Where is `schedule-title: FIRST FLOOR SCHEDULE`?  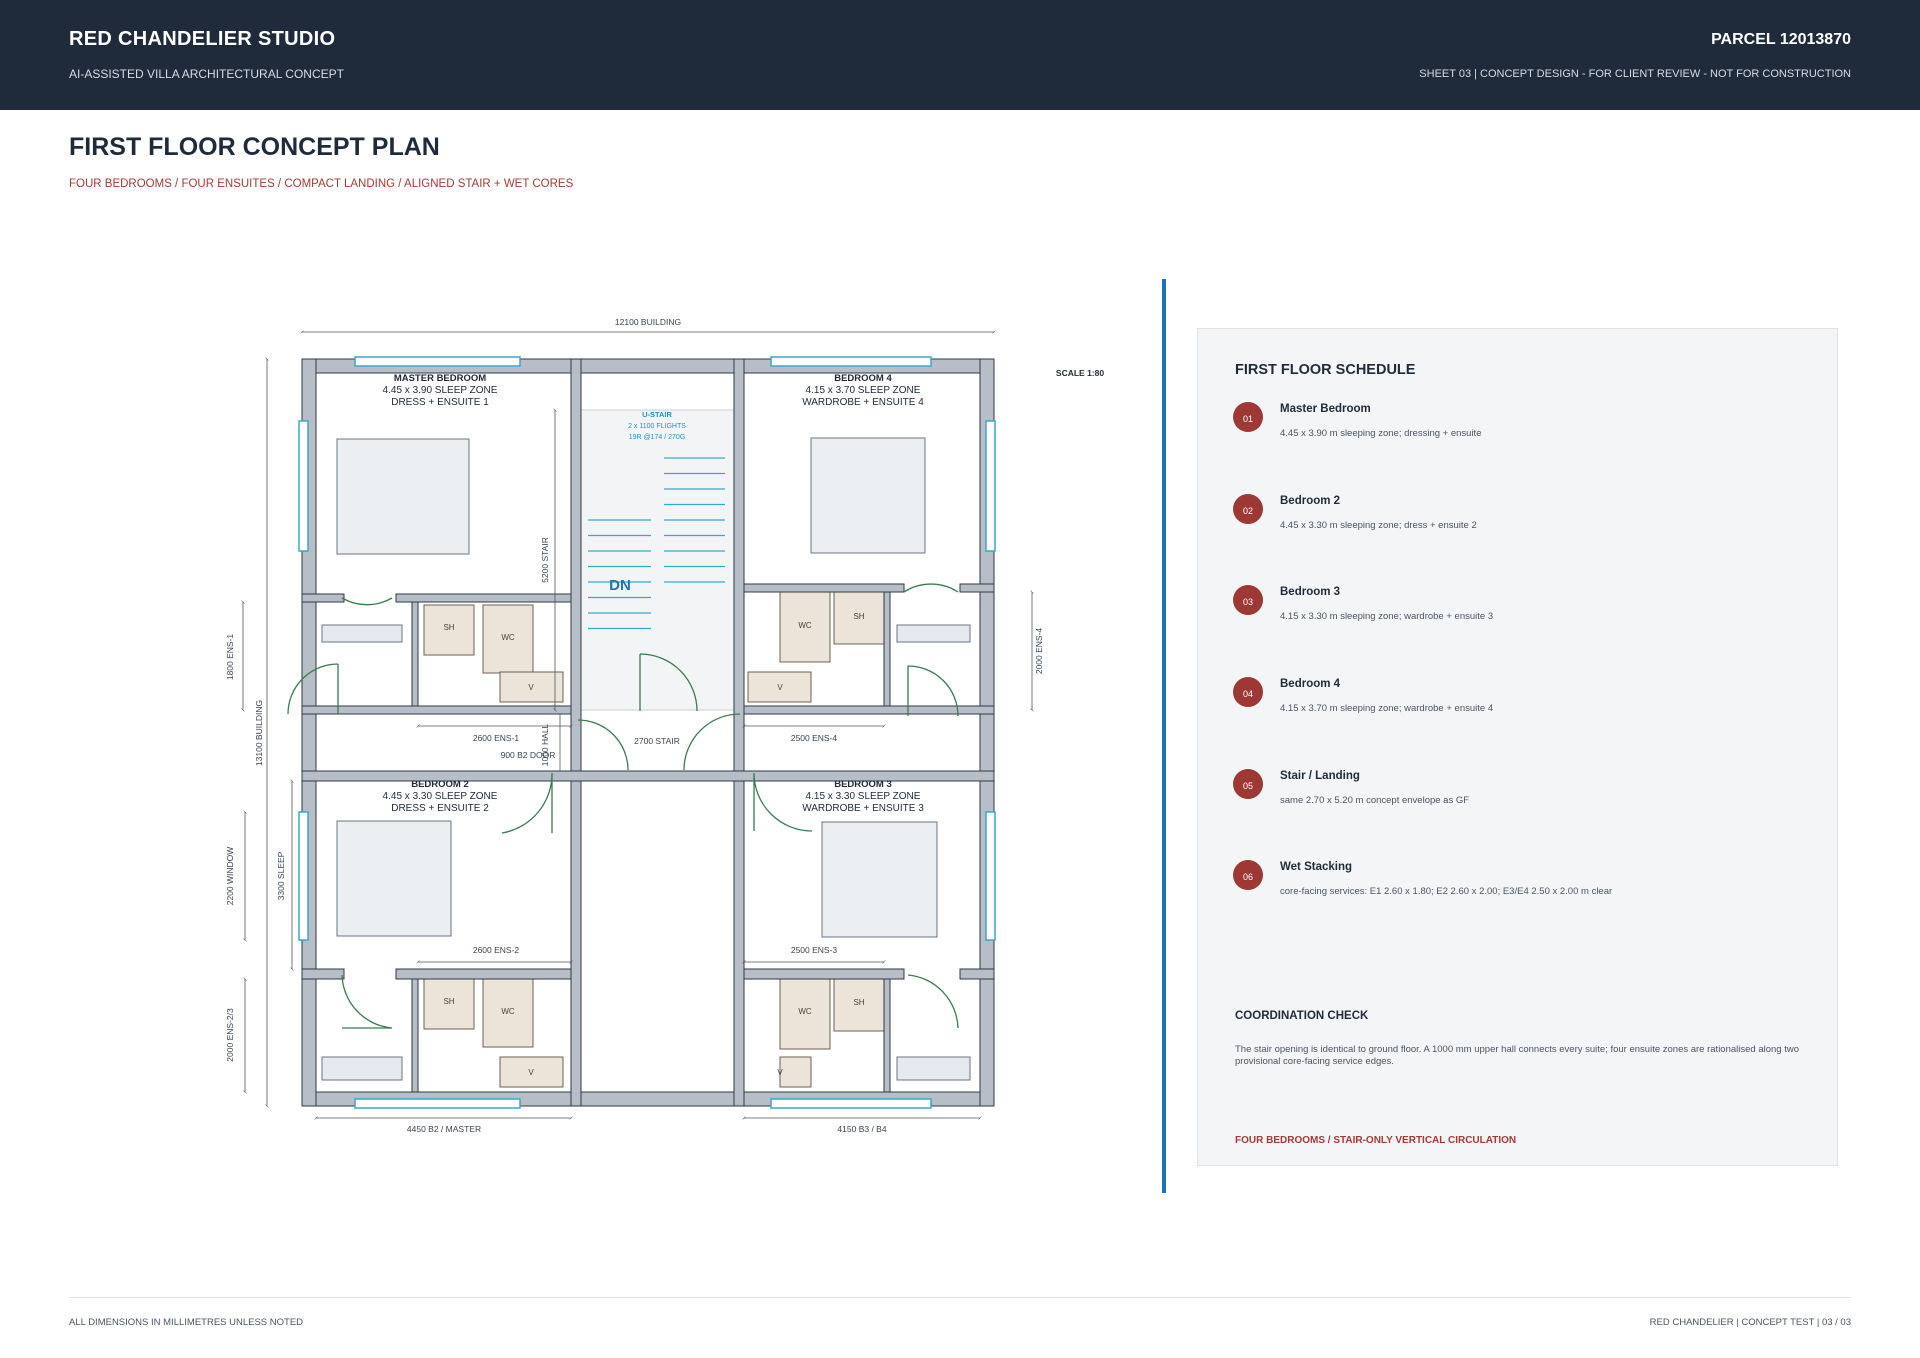 schedule-title: FIRST FLOOR SCHEDULE is located at coordinates (1325, 370).